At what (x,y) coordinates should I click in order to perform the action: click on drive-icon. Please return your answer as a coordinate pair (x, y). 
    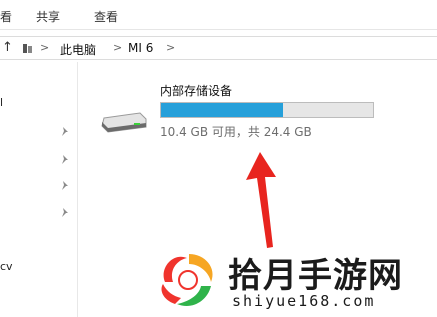
    Looking at the image, I should click on (124, 122).